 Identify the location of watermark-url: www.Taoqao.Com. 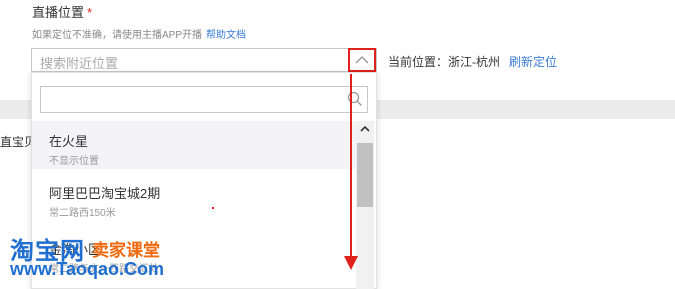
(87, 269).